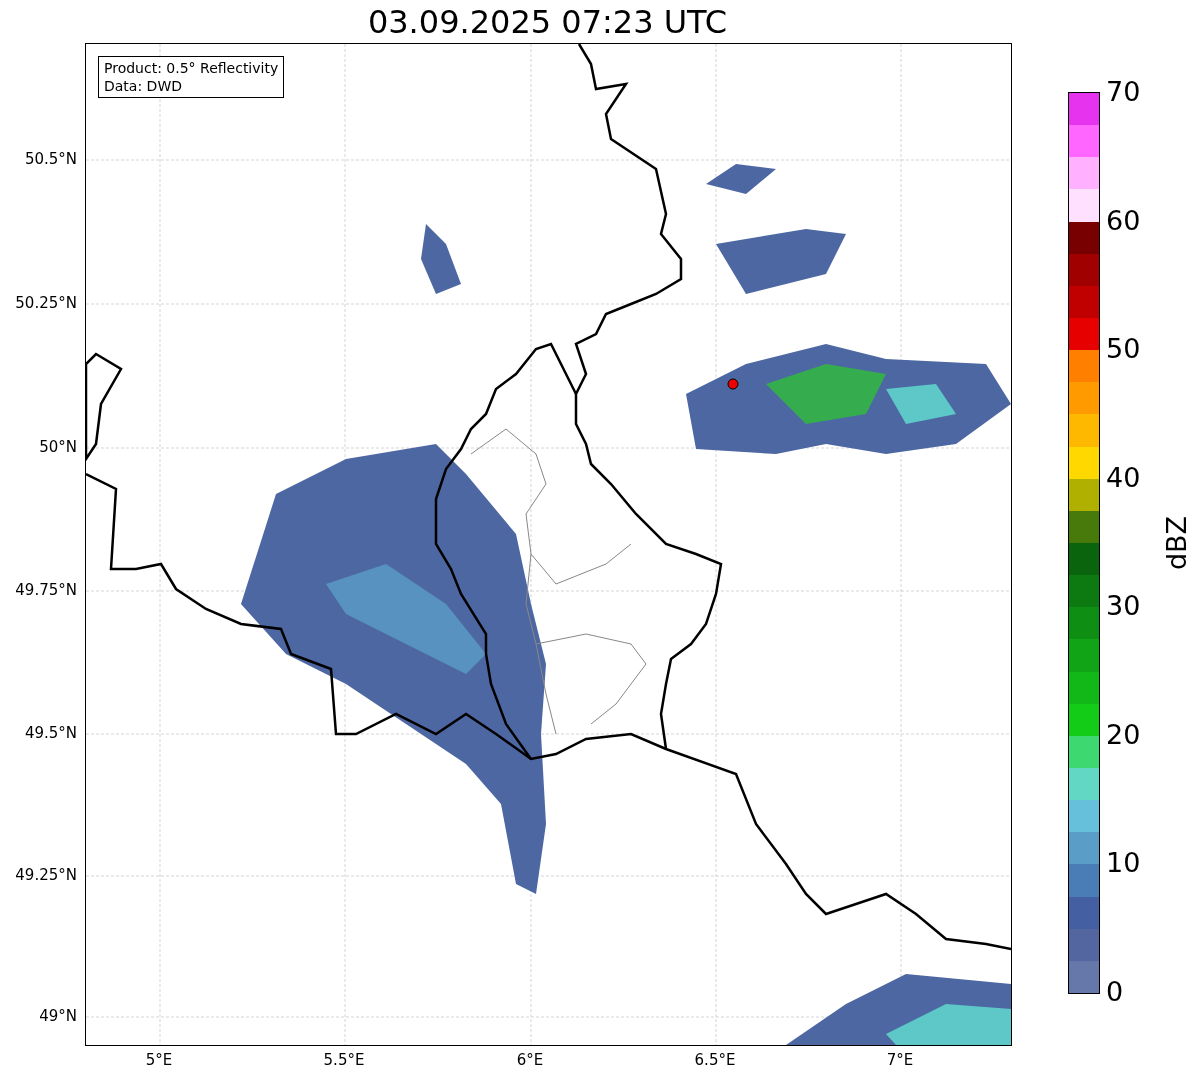 This screenshot has width=1202, height=1081. I want to click on latitude-label: 50.5°N, so click(50, 159).